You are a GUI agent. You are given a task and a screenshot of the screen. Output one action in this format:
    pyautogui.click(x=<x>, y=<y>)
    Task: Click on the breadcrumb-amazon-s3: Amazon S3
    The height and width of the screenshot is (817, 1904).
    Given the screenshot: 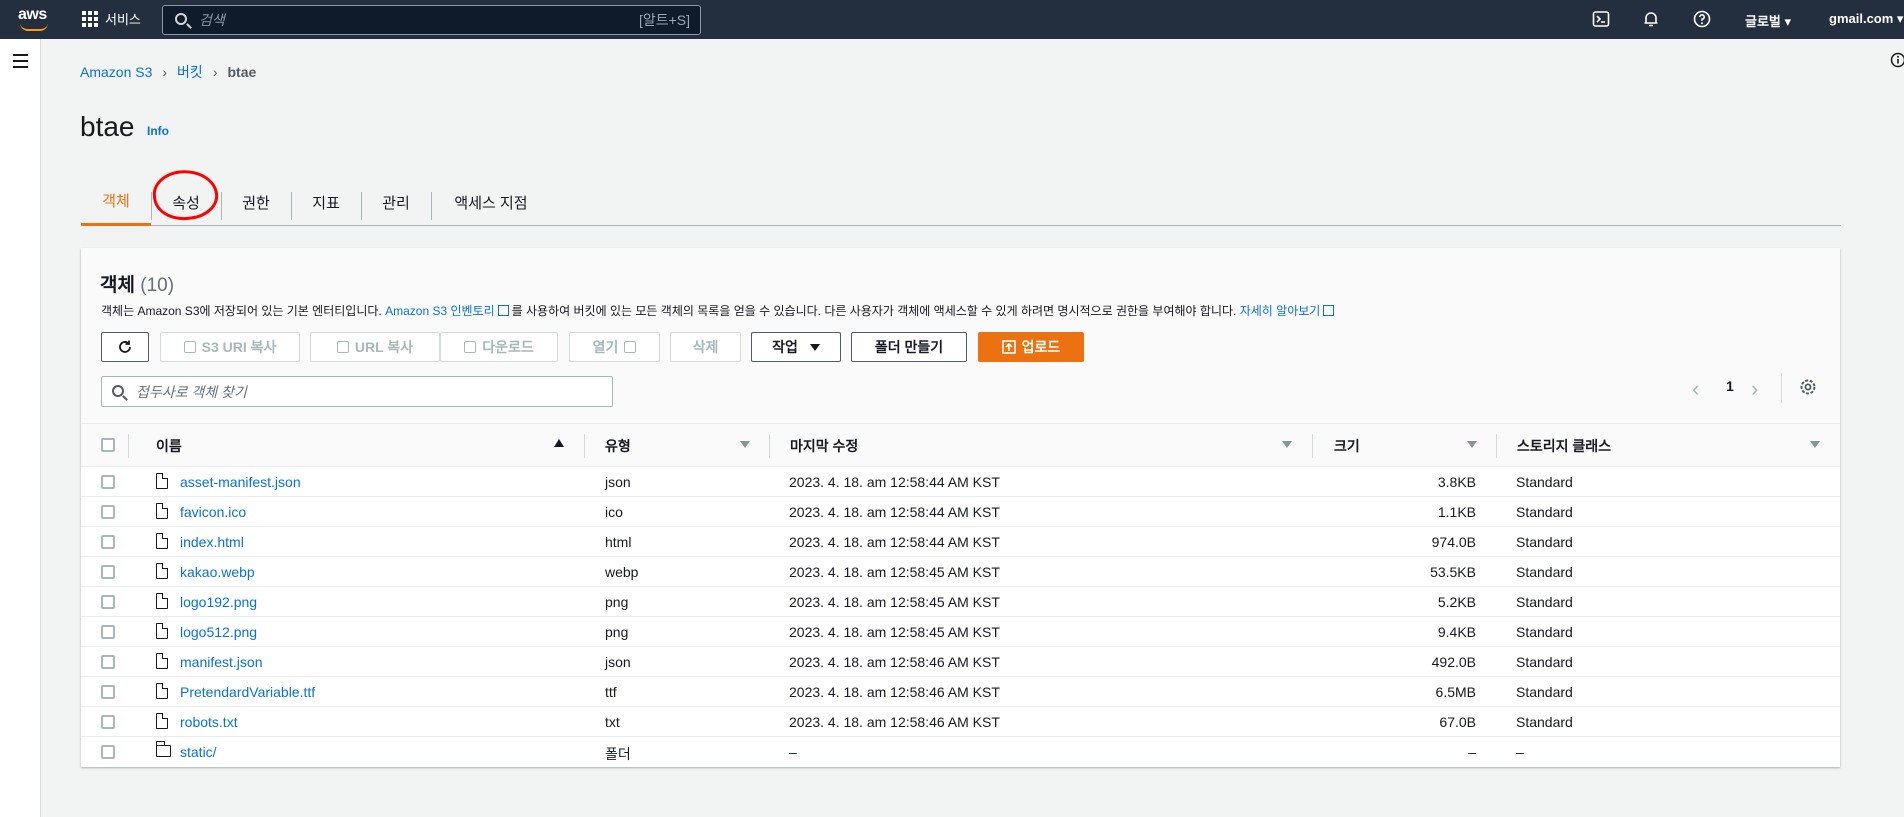 What is the action you would take?
    pyautogui.click(x=116, y=72)
    